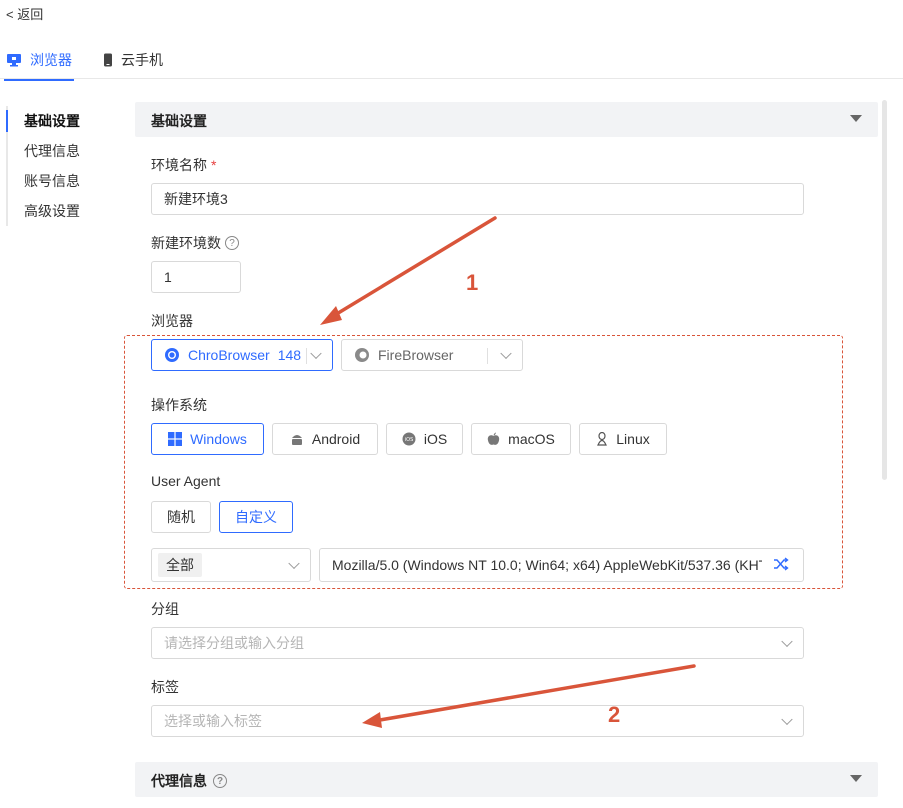 Image resolution: width=903 pixels, height=808 pixels. I want to click on arrow-1-head, so click(331, 315).